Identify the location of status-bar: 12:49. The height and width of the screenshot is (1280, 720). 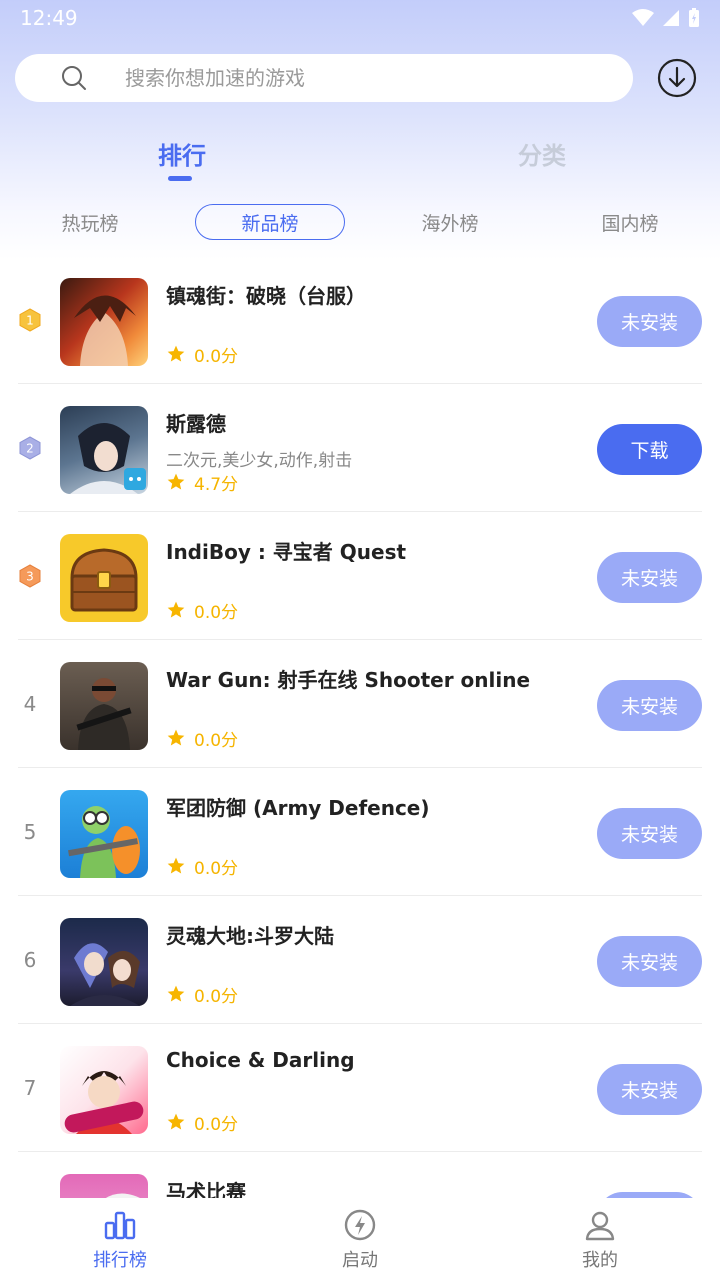
(360, 18).